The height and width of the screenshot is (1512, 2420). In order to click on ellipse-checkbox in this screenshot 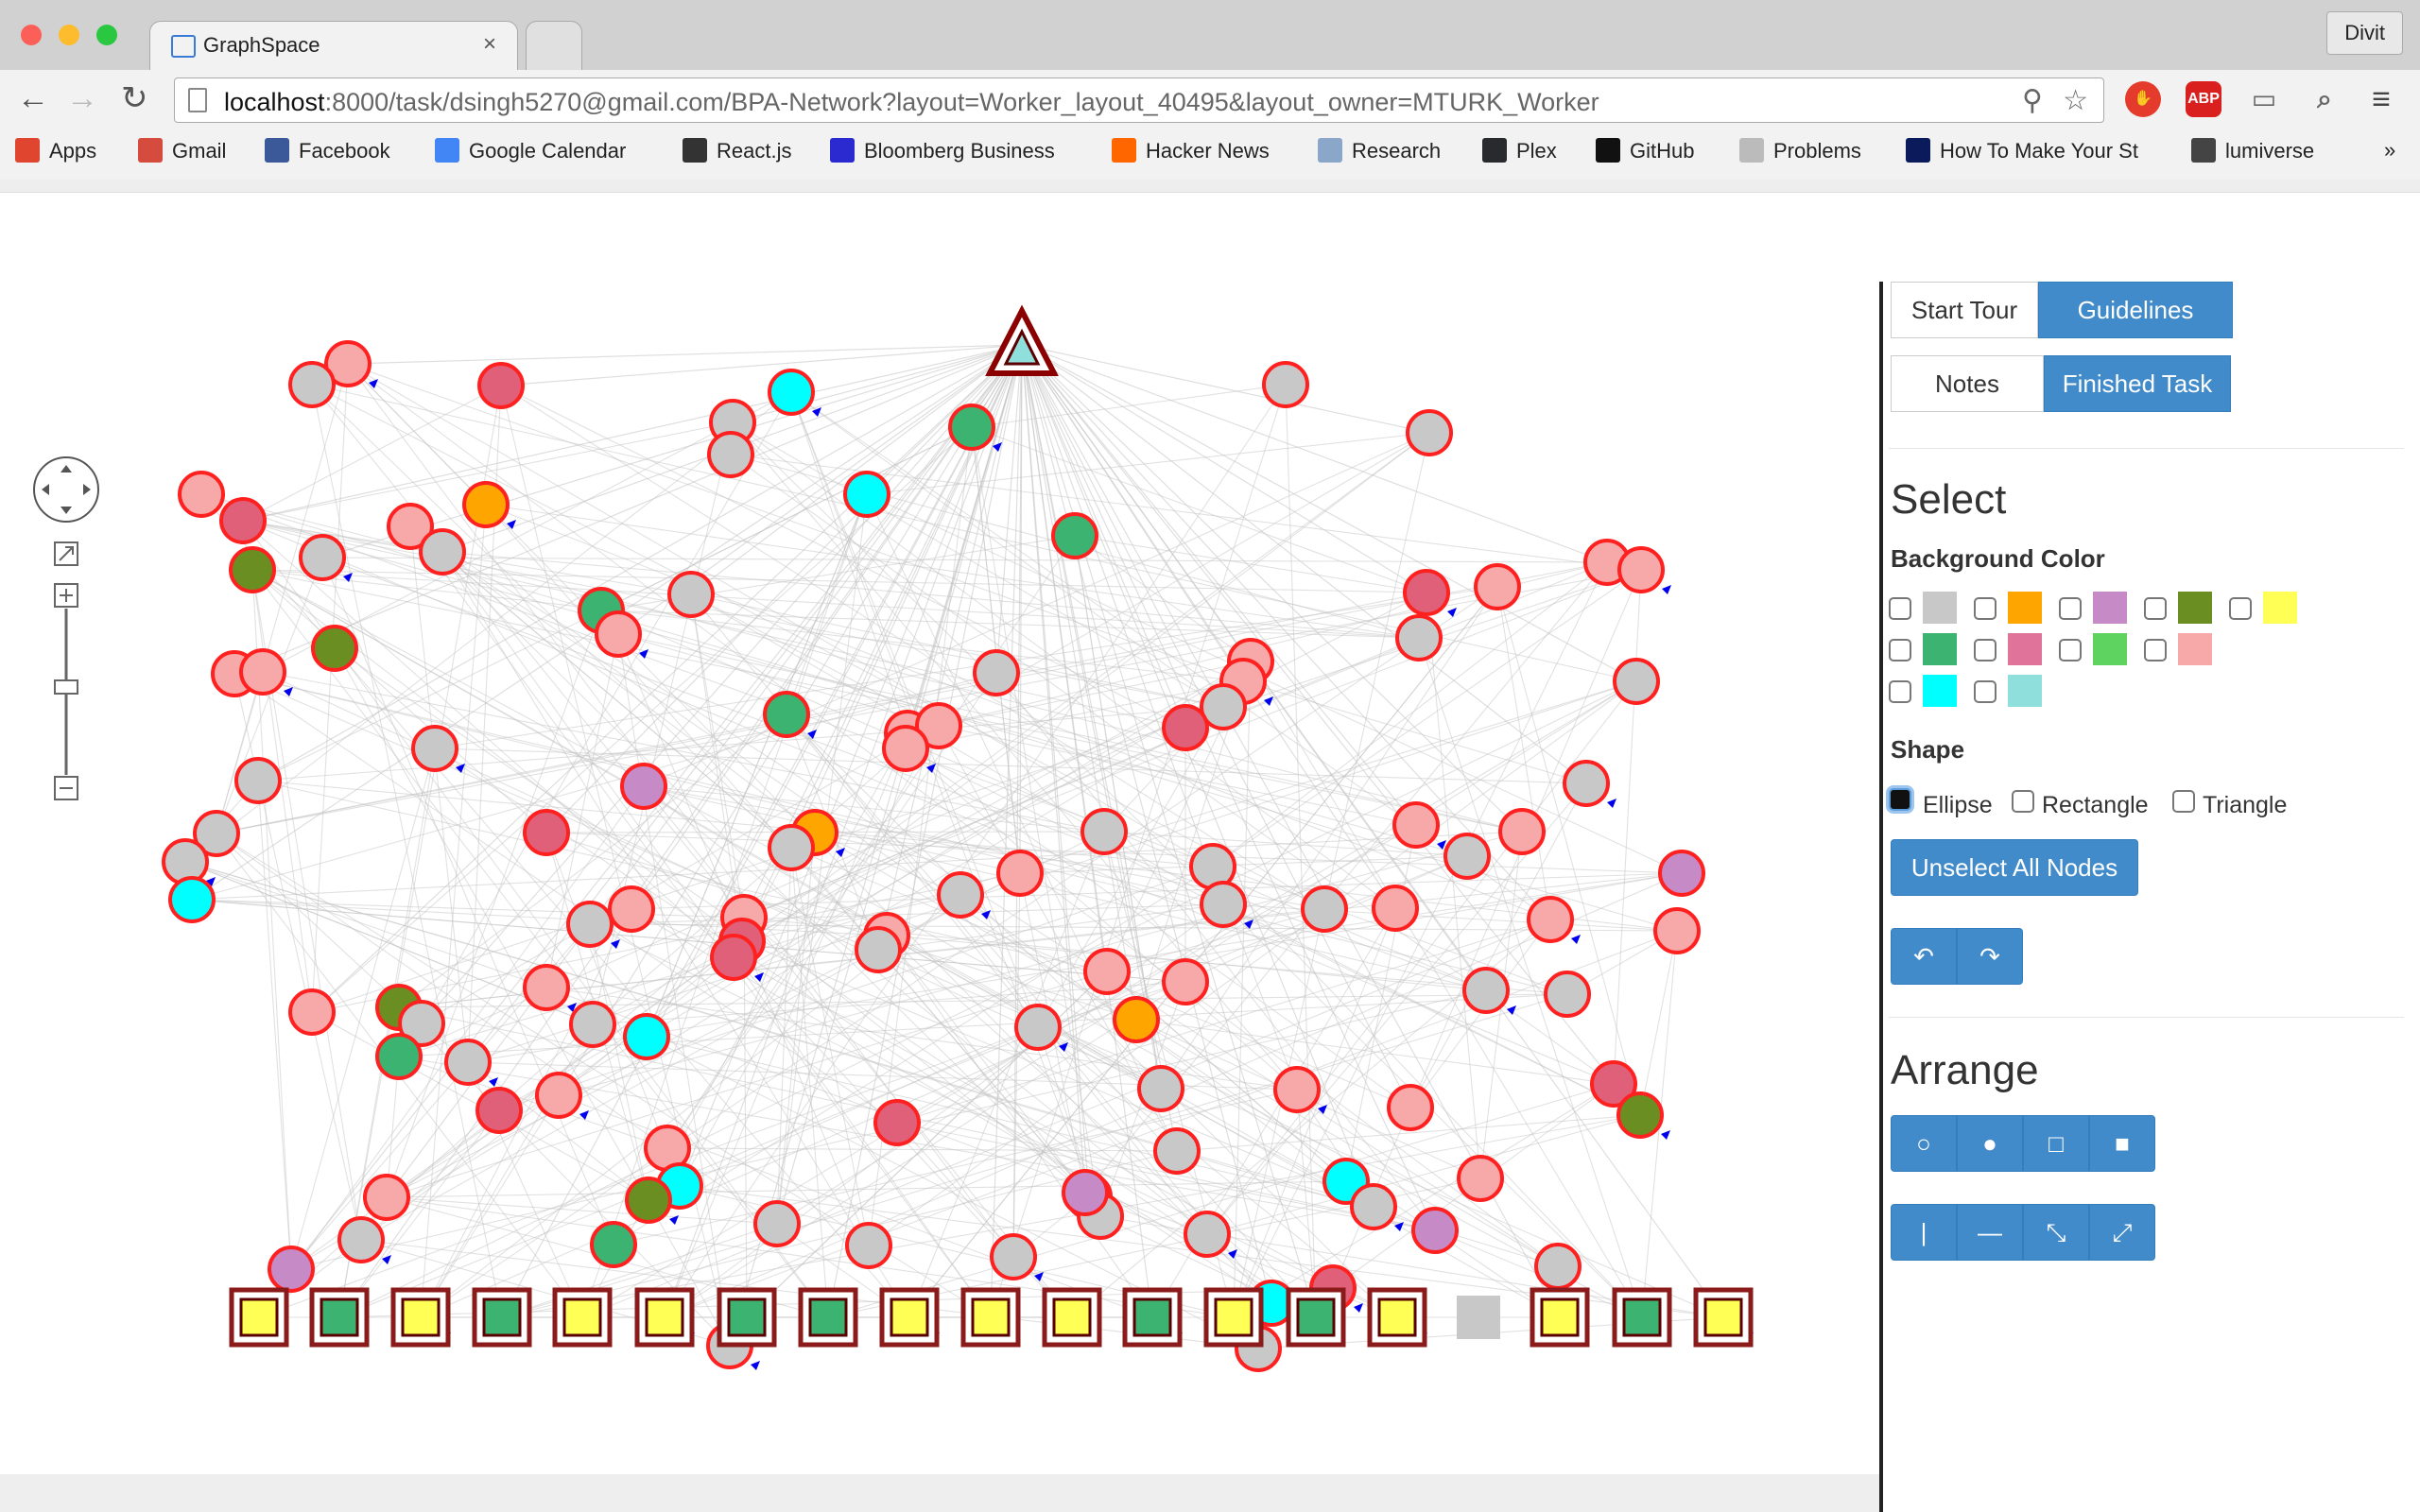, I will do `click(1900, 799)`.